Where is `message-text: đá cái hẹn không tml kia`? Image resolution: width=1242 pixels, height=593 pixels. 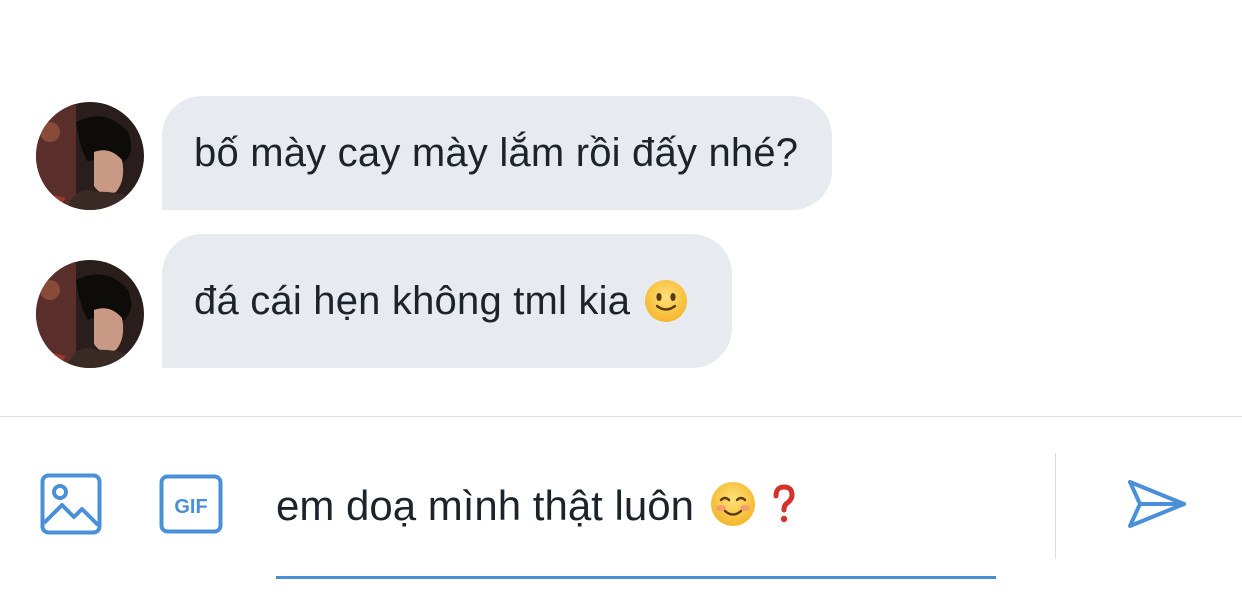 message-text: đá cái hẹn không tml kia is located at coordinates (412, 300).